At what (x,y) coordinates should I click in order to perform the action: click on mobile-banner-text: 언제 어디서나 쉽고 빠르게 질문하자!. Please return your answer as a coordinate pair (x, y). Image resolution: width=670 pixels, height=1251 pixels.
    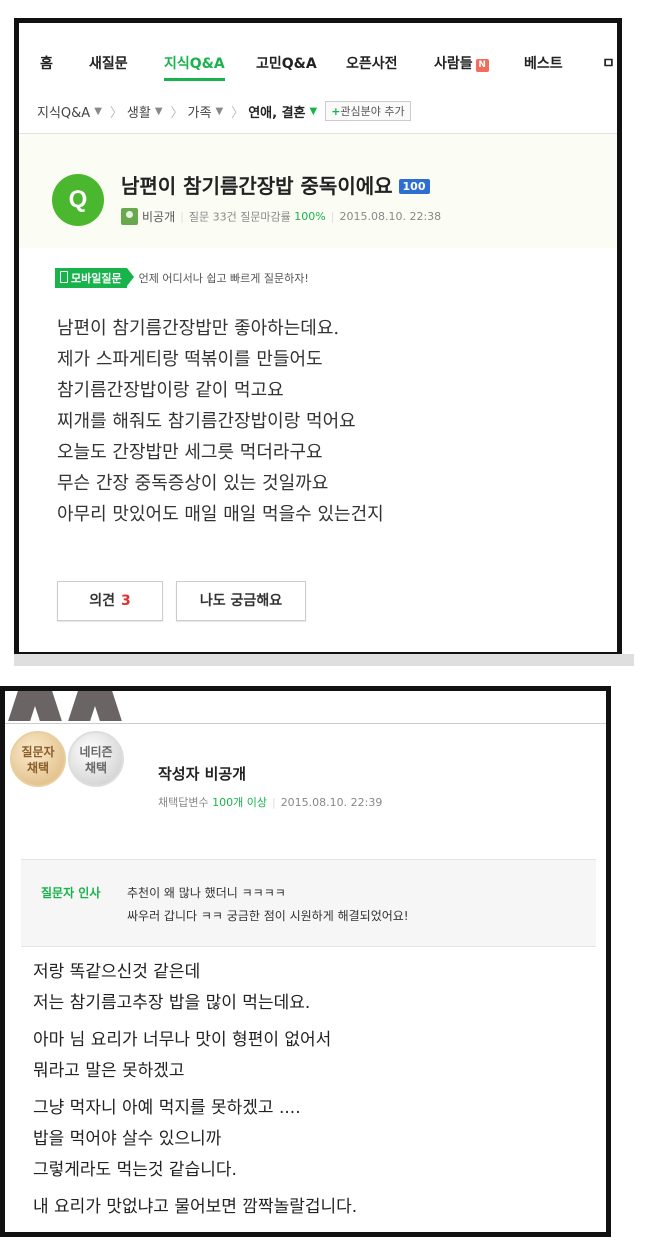
    Looking at the image, I should click on (223, 278).